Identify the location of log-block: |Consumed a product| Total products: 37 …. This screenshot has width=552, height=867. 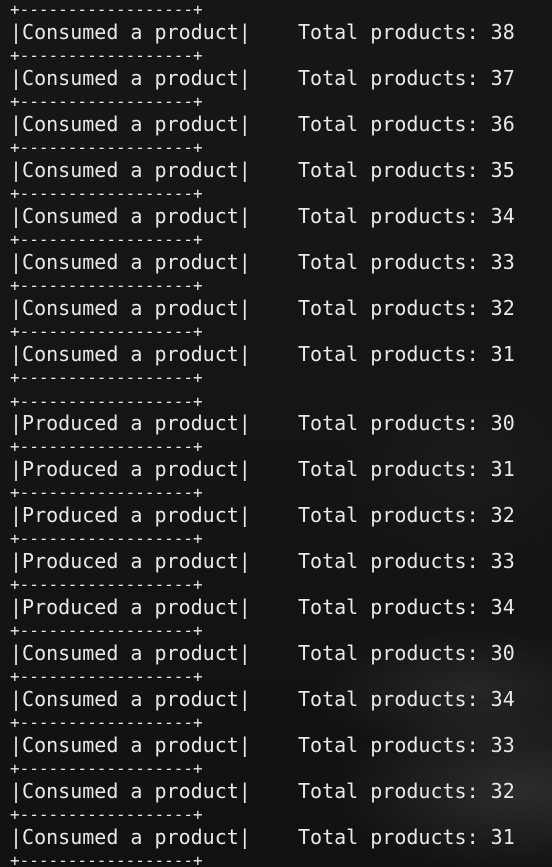
(276, 78).